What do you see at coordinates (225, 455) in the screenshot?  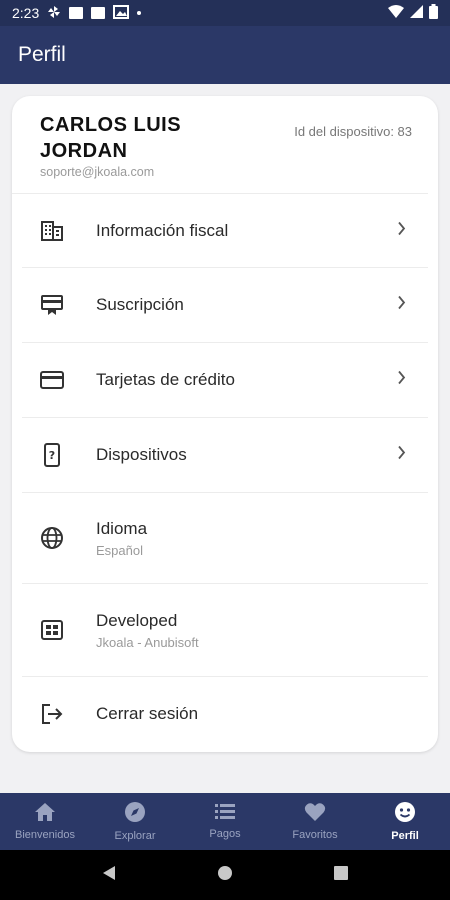 I see `menu-item-devices: ? Dispositivos` at bounding box center [225, 455].